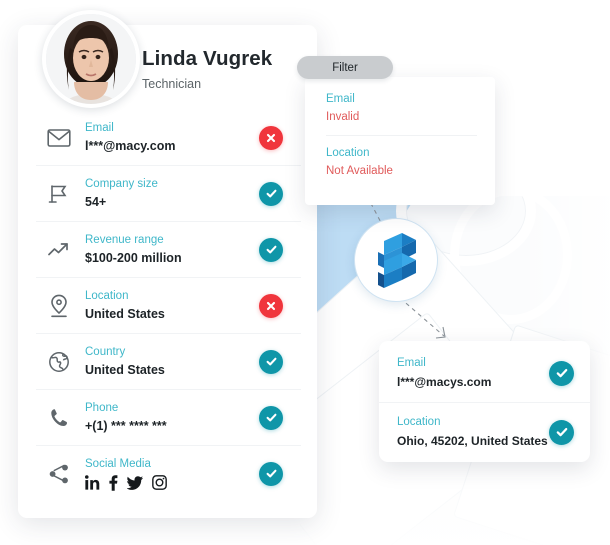 This screenshot has width=610, height=545. Describe the element at coordinates (59, 194) in the screenshot. I see `flag-icon` at that location.